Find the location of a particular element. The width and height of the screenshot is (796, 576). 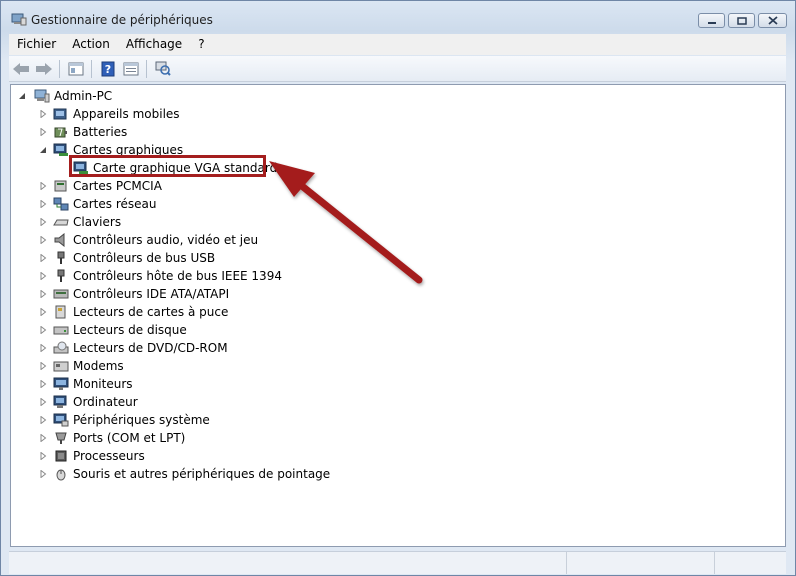

help-button: ? is located at coordinates (108, 69).